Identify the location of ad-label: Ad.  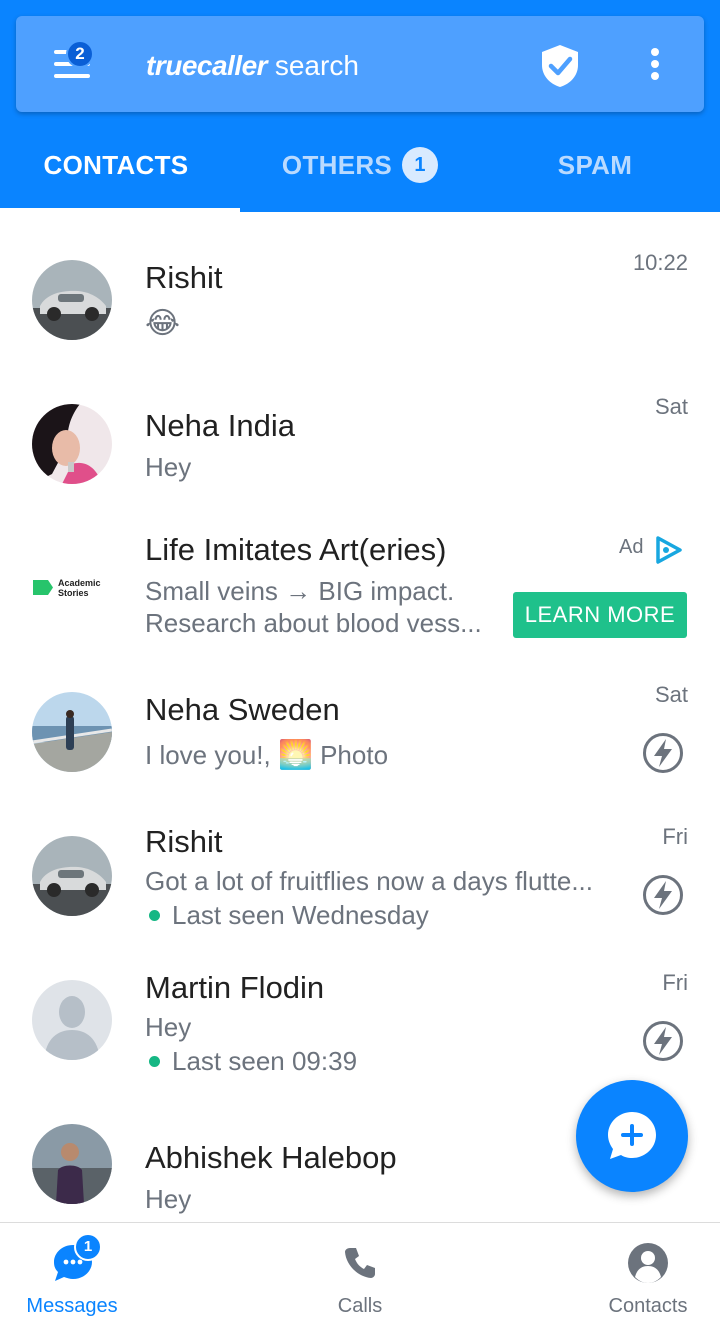
(631, 547).